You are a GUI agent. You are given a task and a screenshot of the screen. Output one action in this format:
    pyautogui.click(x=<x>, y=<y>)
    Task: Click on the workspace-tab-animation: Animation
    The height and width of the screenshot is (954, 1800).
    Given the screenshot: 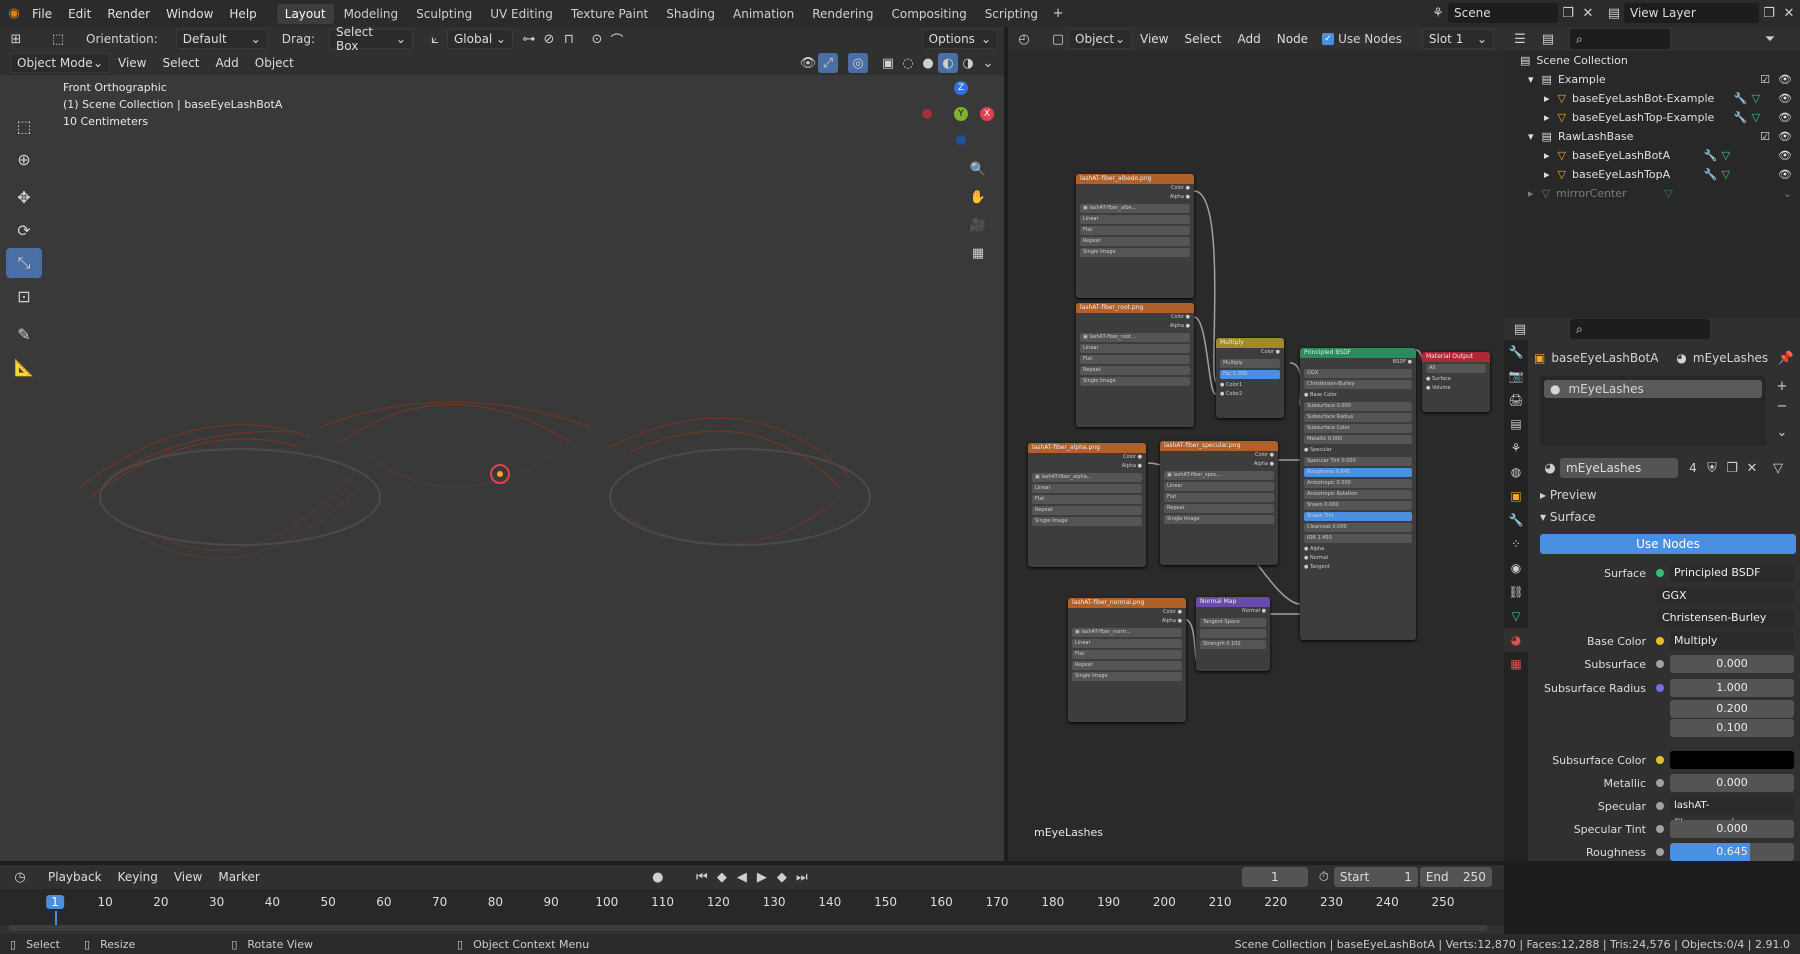 What is the action you would take?
    pyautogui.click(x=763, y=14)
    